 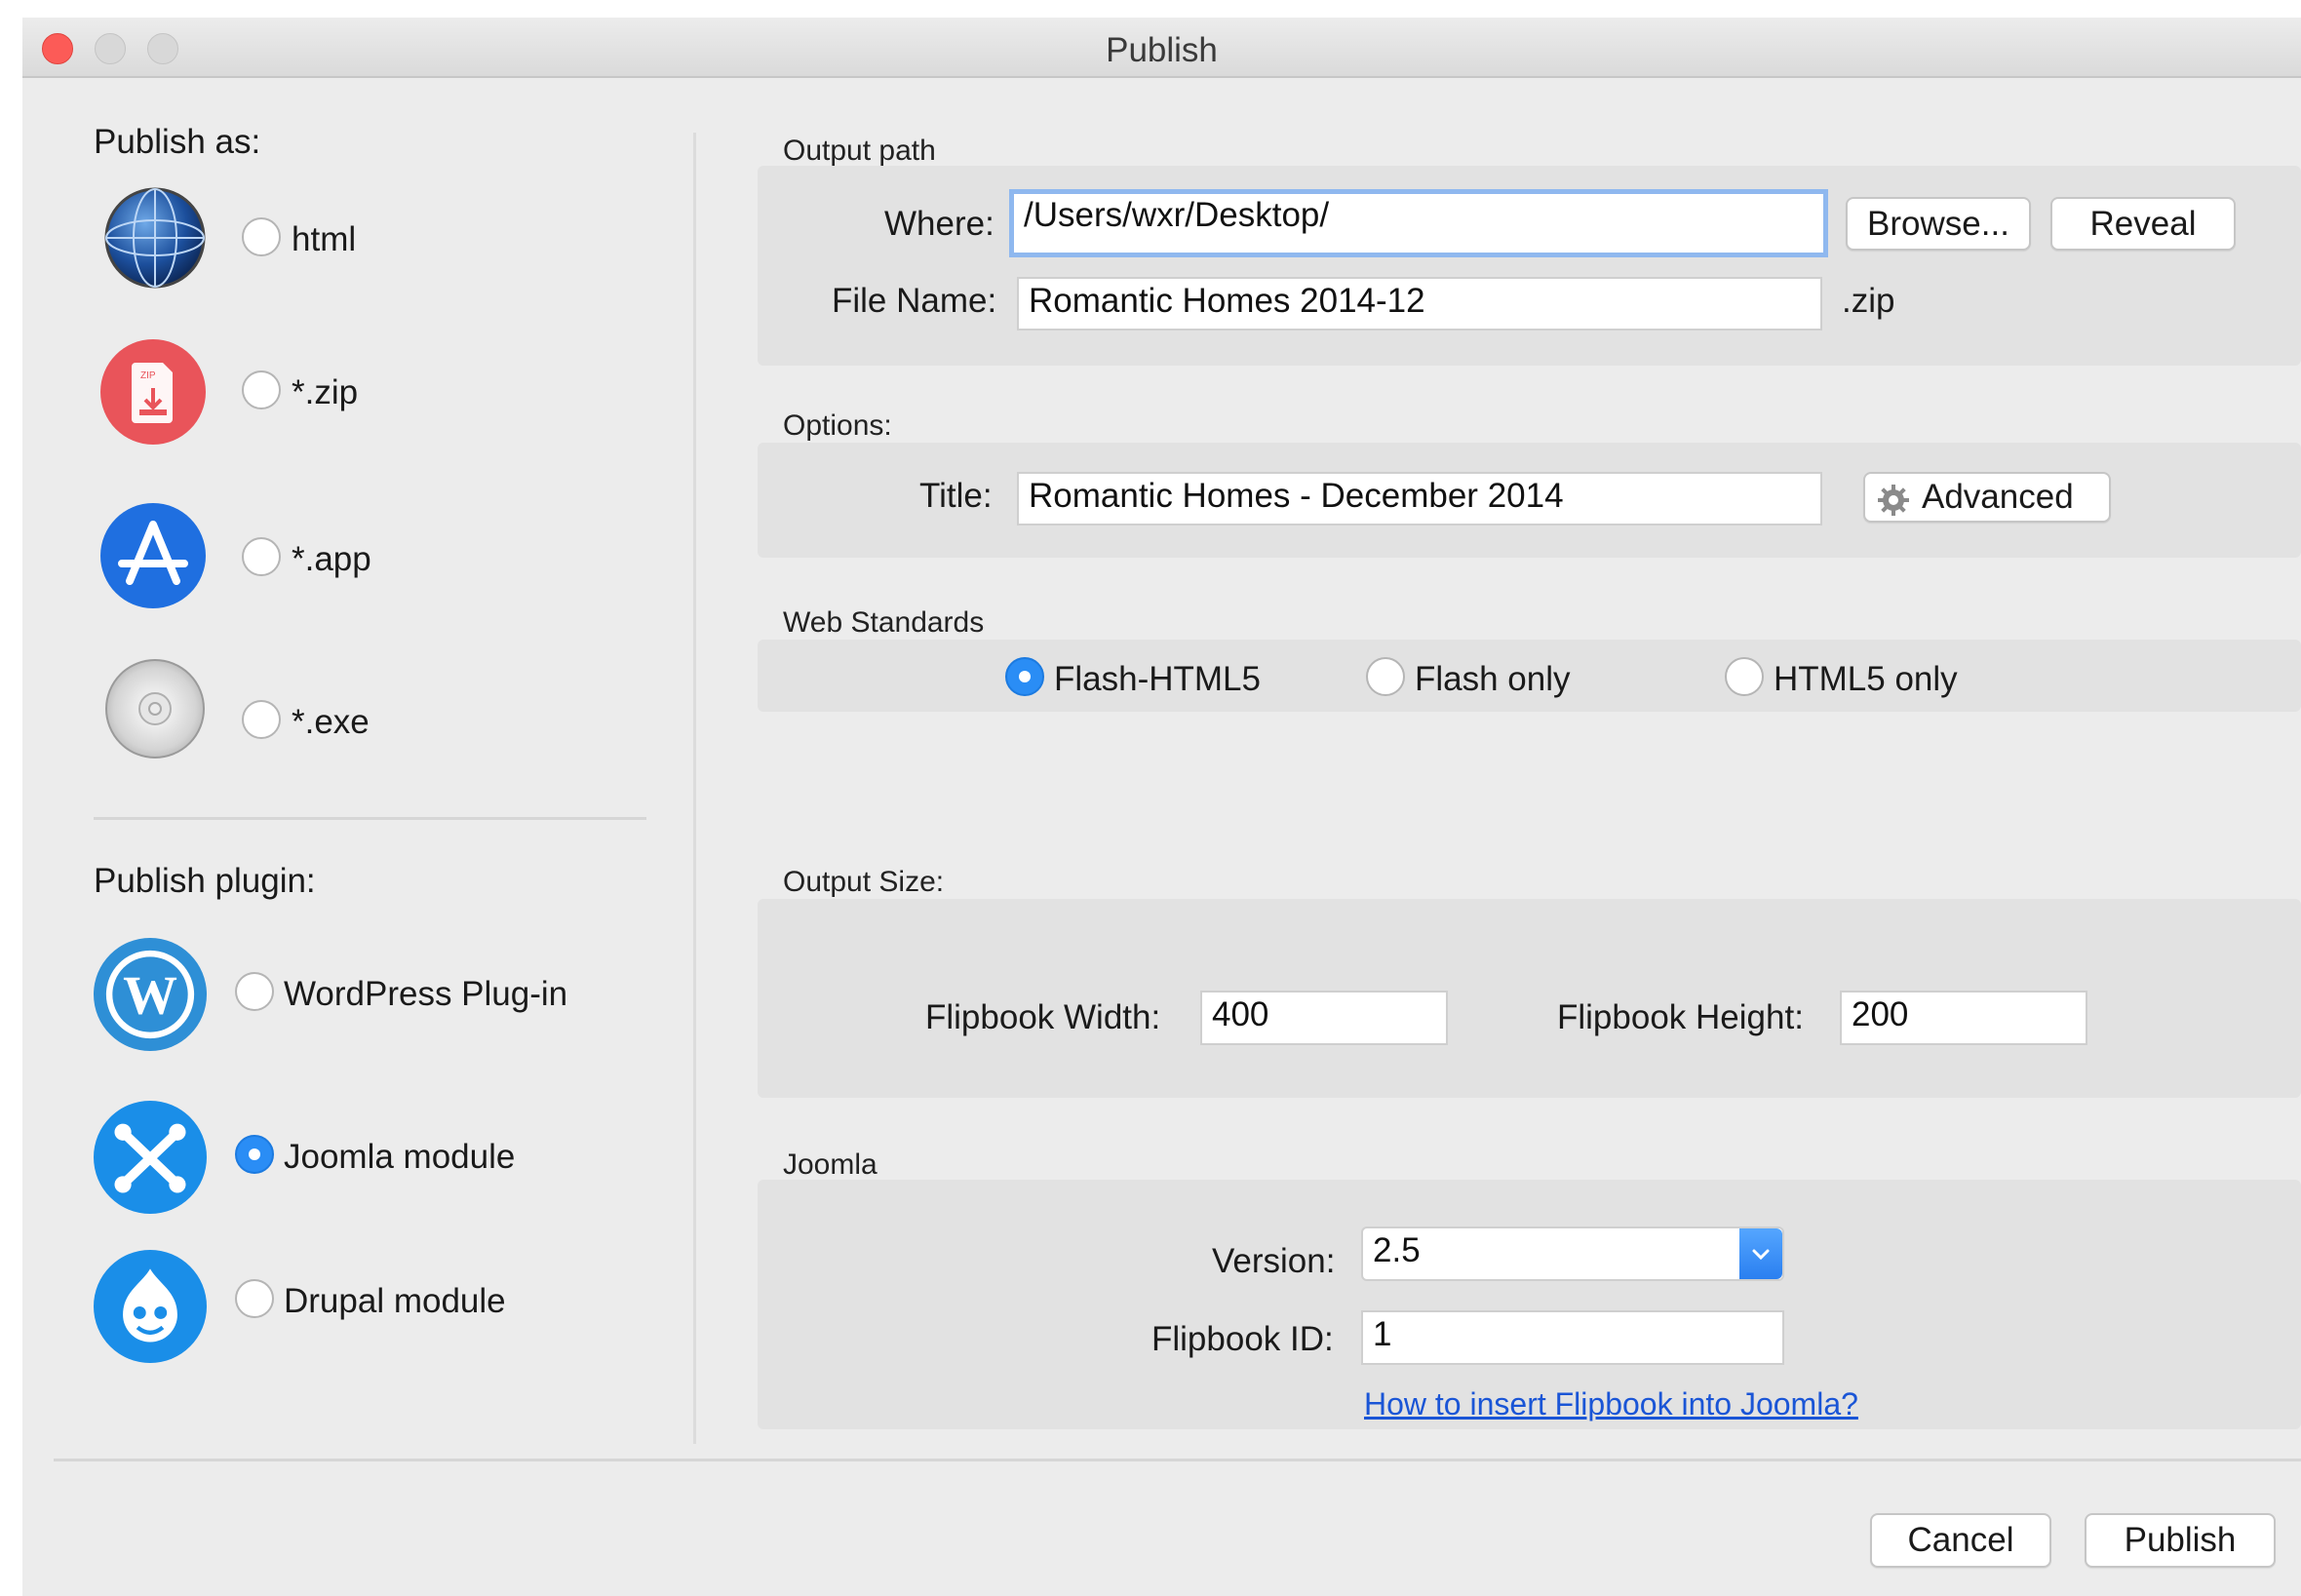 I want to click on publish-as-html-radio, so click(x=261, y=237).